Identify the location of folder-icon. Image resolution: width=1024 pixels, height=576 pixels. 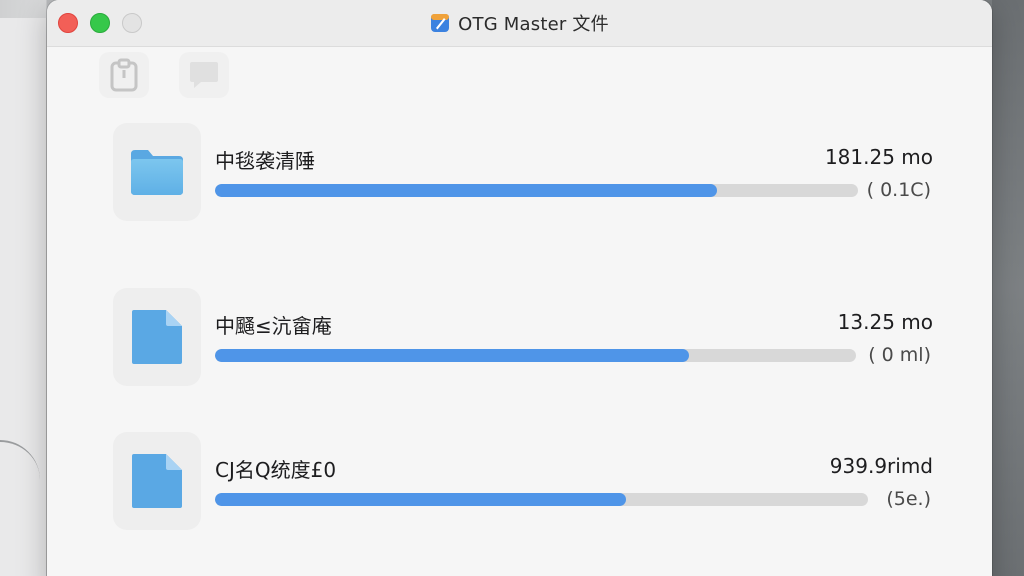
(157, 172).